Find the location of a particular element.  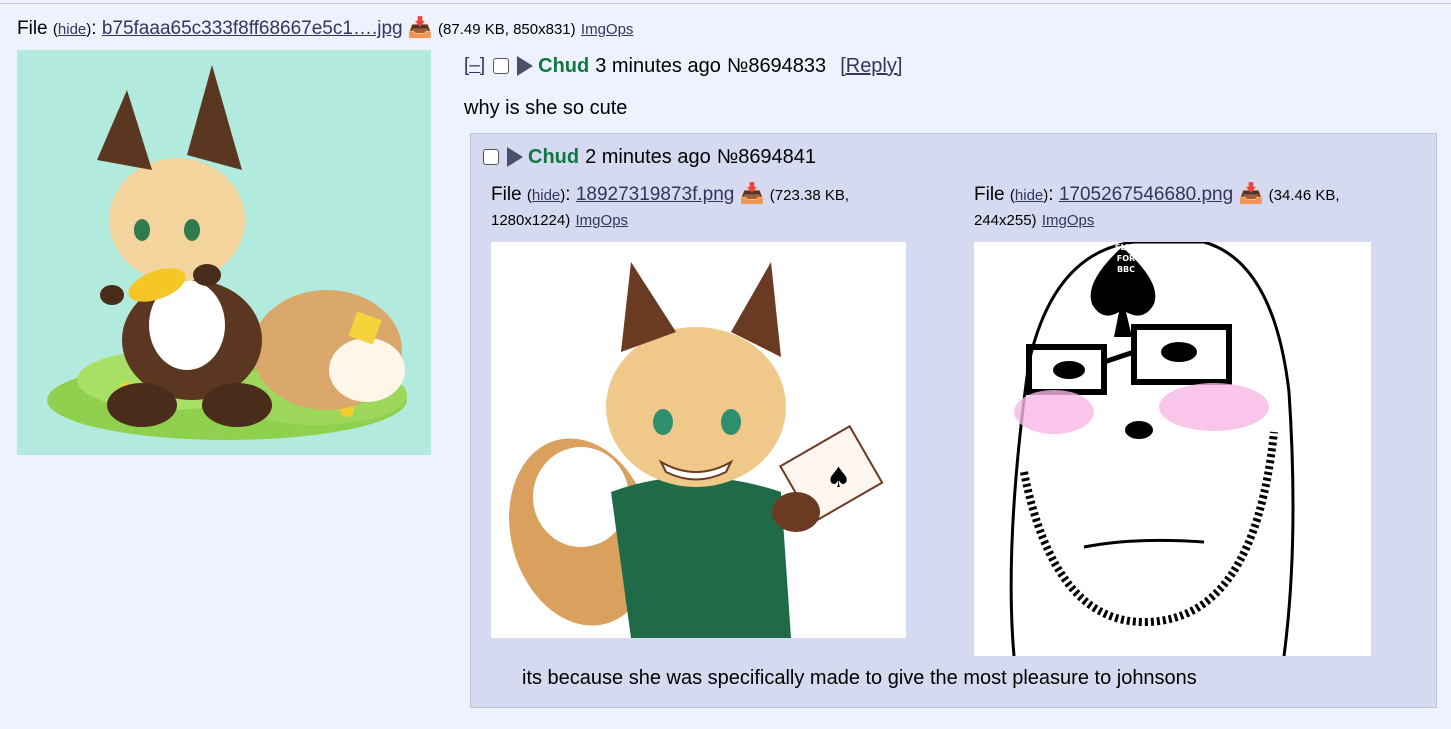

op-message: why is she so cute is located at coordinates (546, 108).